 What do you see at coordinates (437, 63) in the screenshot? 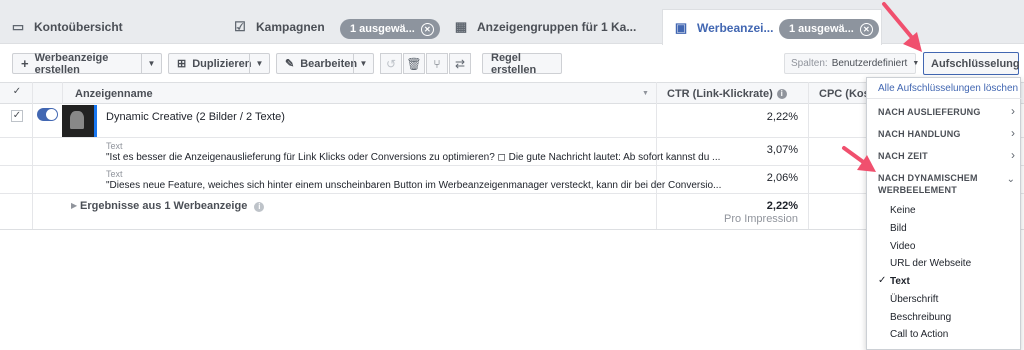
I see `ab-test-icon: ⑂` at bounding box center [437, 63].